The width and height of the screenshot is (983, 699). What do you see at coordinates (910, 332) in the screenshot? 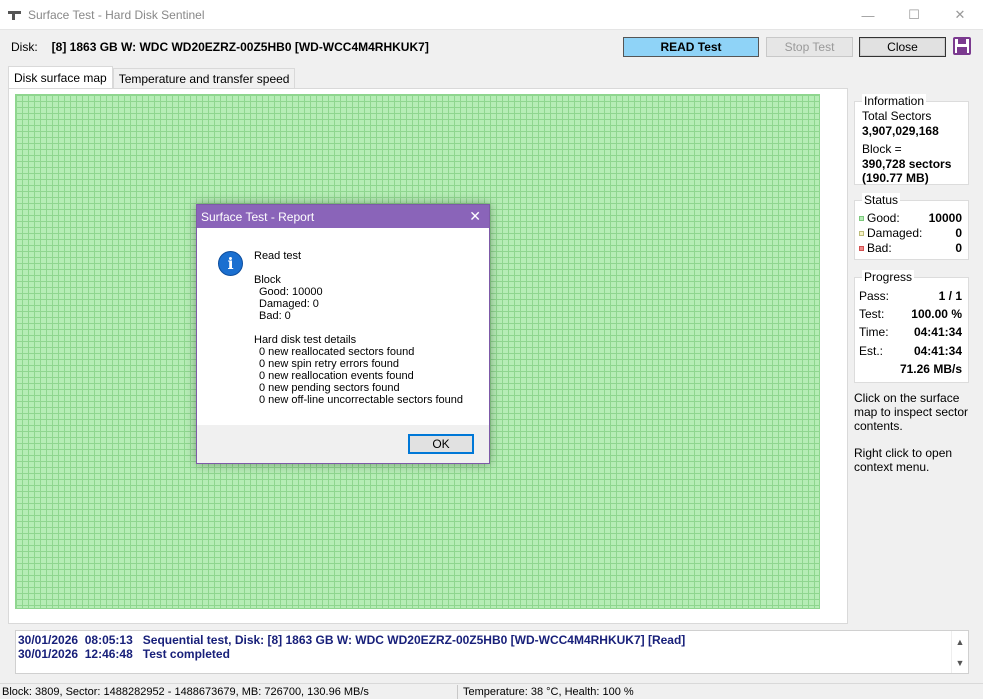
I see `time-row: Time: 04:41:34` at bounding box center [910, 332].